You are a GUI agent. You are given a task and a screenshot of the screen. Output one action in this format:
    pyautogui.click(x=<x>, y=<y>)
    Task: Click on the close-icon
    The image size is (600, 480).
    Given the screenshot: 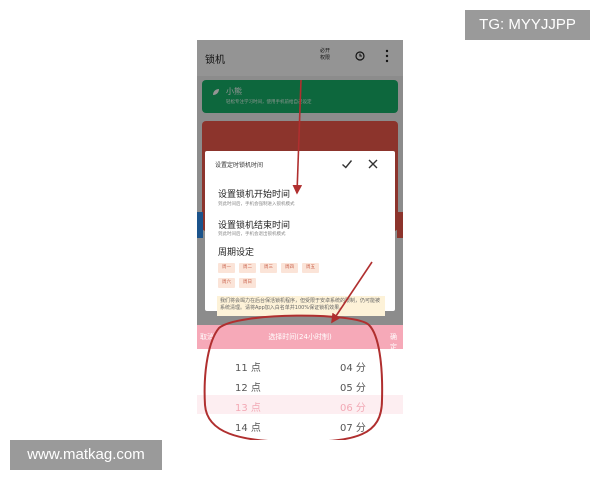 What is the action you would take?
    pyautogui.click(x=373, y=164)
    